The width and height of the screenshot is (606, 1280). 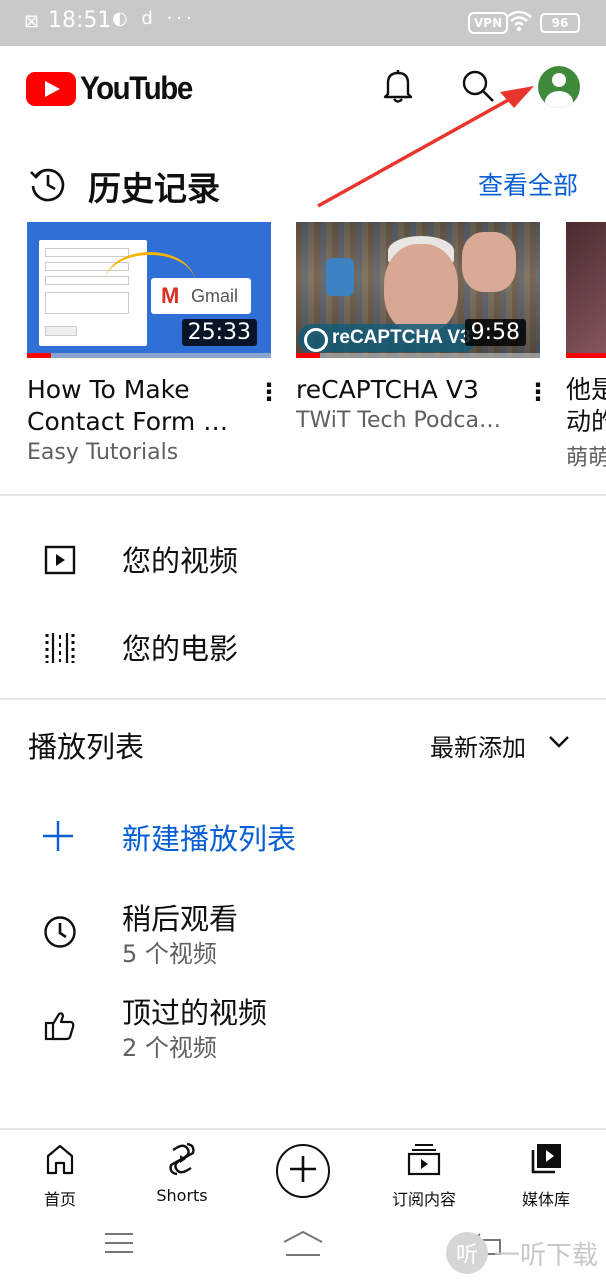 What do you see at coordinates (180, 561) in the screenshot?
I see `your-videos-label: 您的视频` at bounding box center [180, 561].